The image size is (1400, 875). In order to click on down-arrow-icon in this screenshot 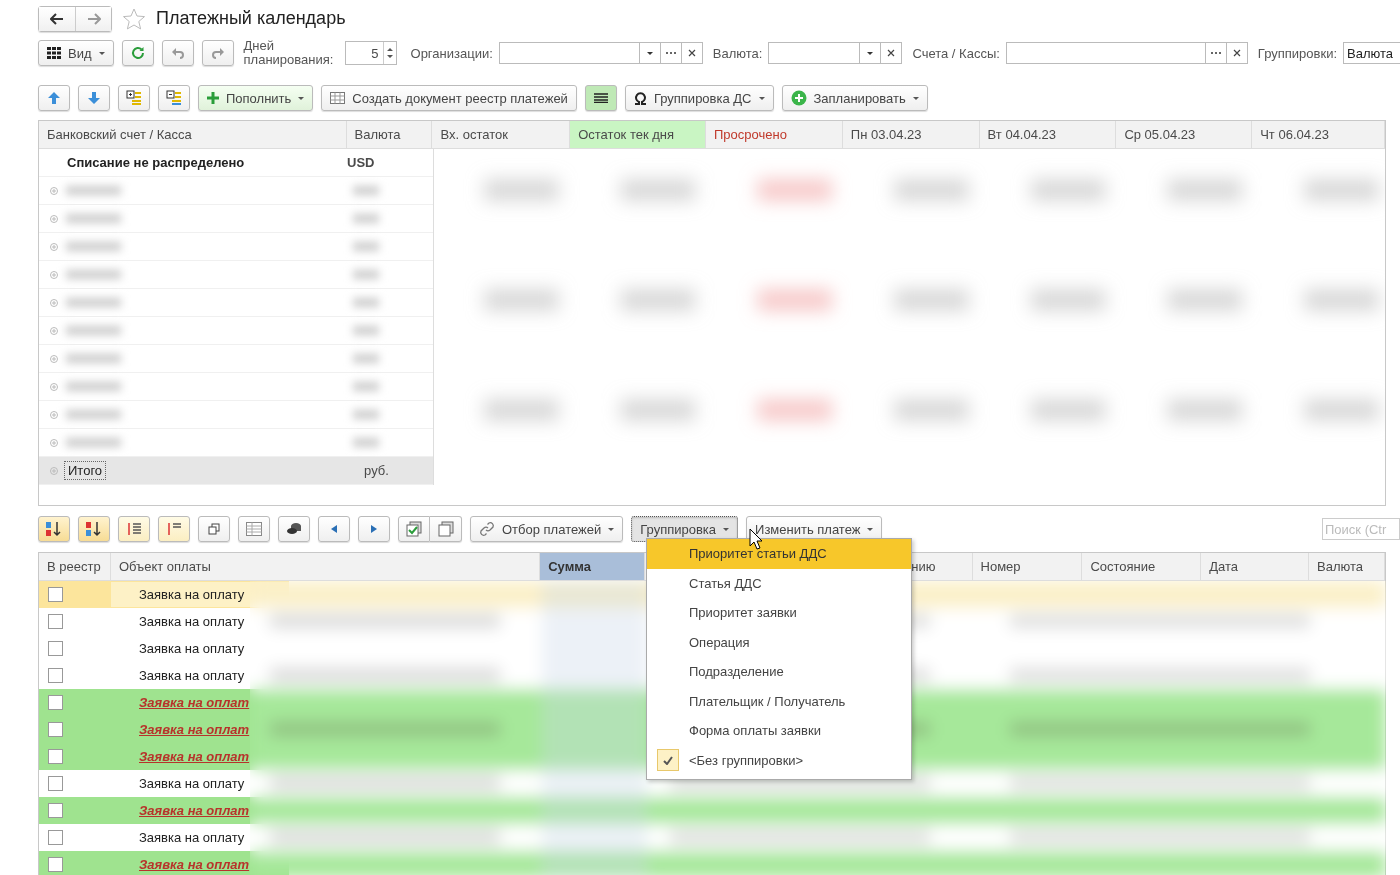, I will do `click(94, 98)`.